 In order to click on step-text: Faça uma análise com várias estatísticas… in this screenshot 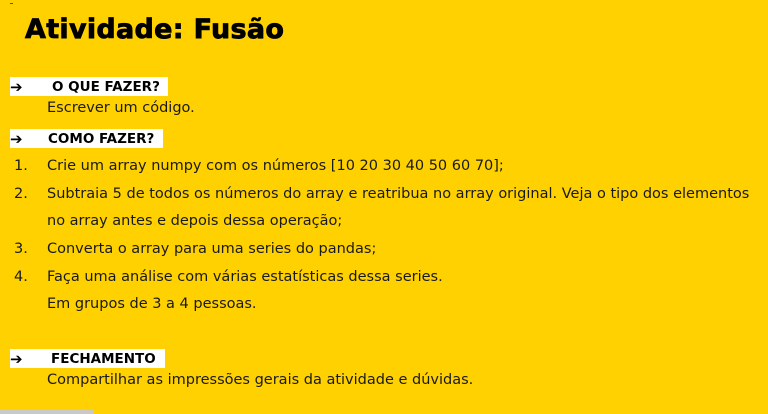, I will do `click(245, 277)`.